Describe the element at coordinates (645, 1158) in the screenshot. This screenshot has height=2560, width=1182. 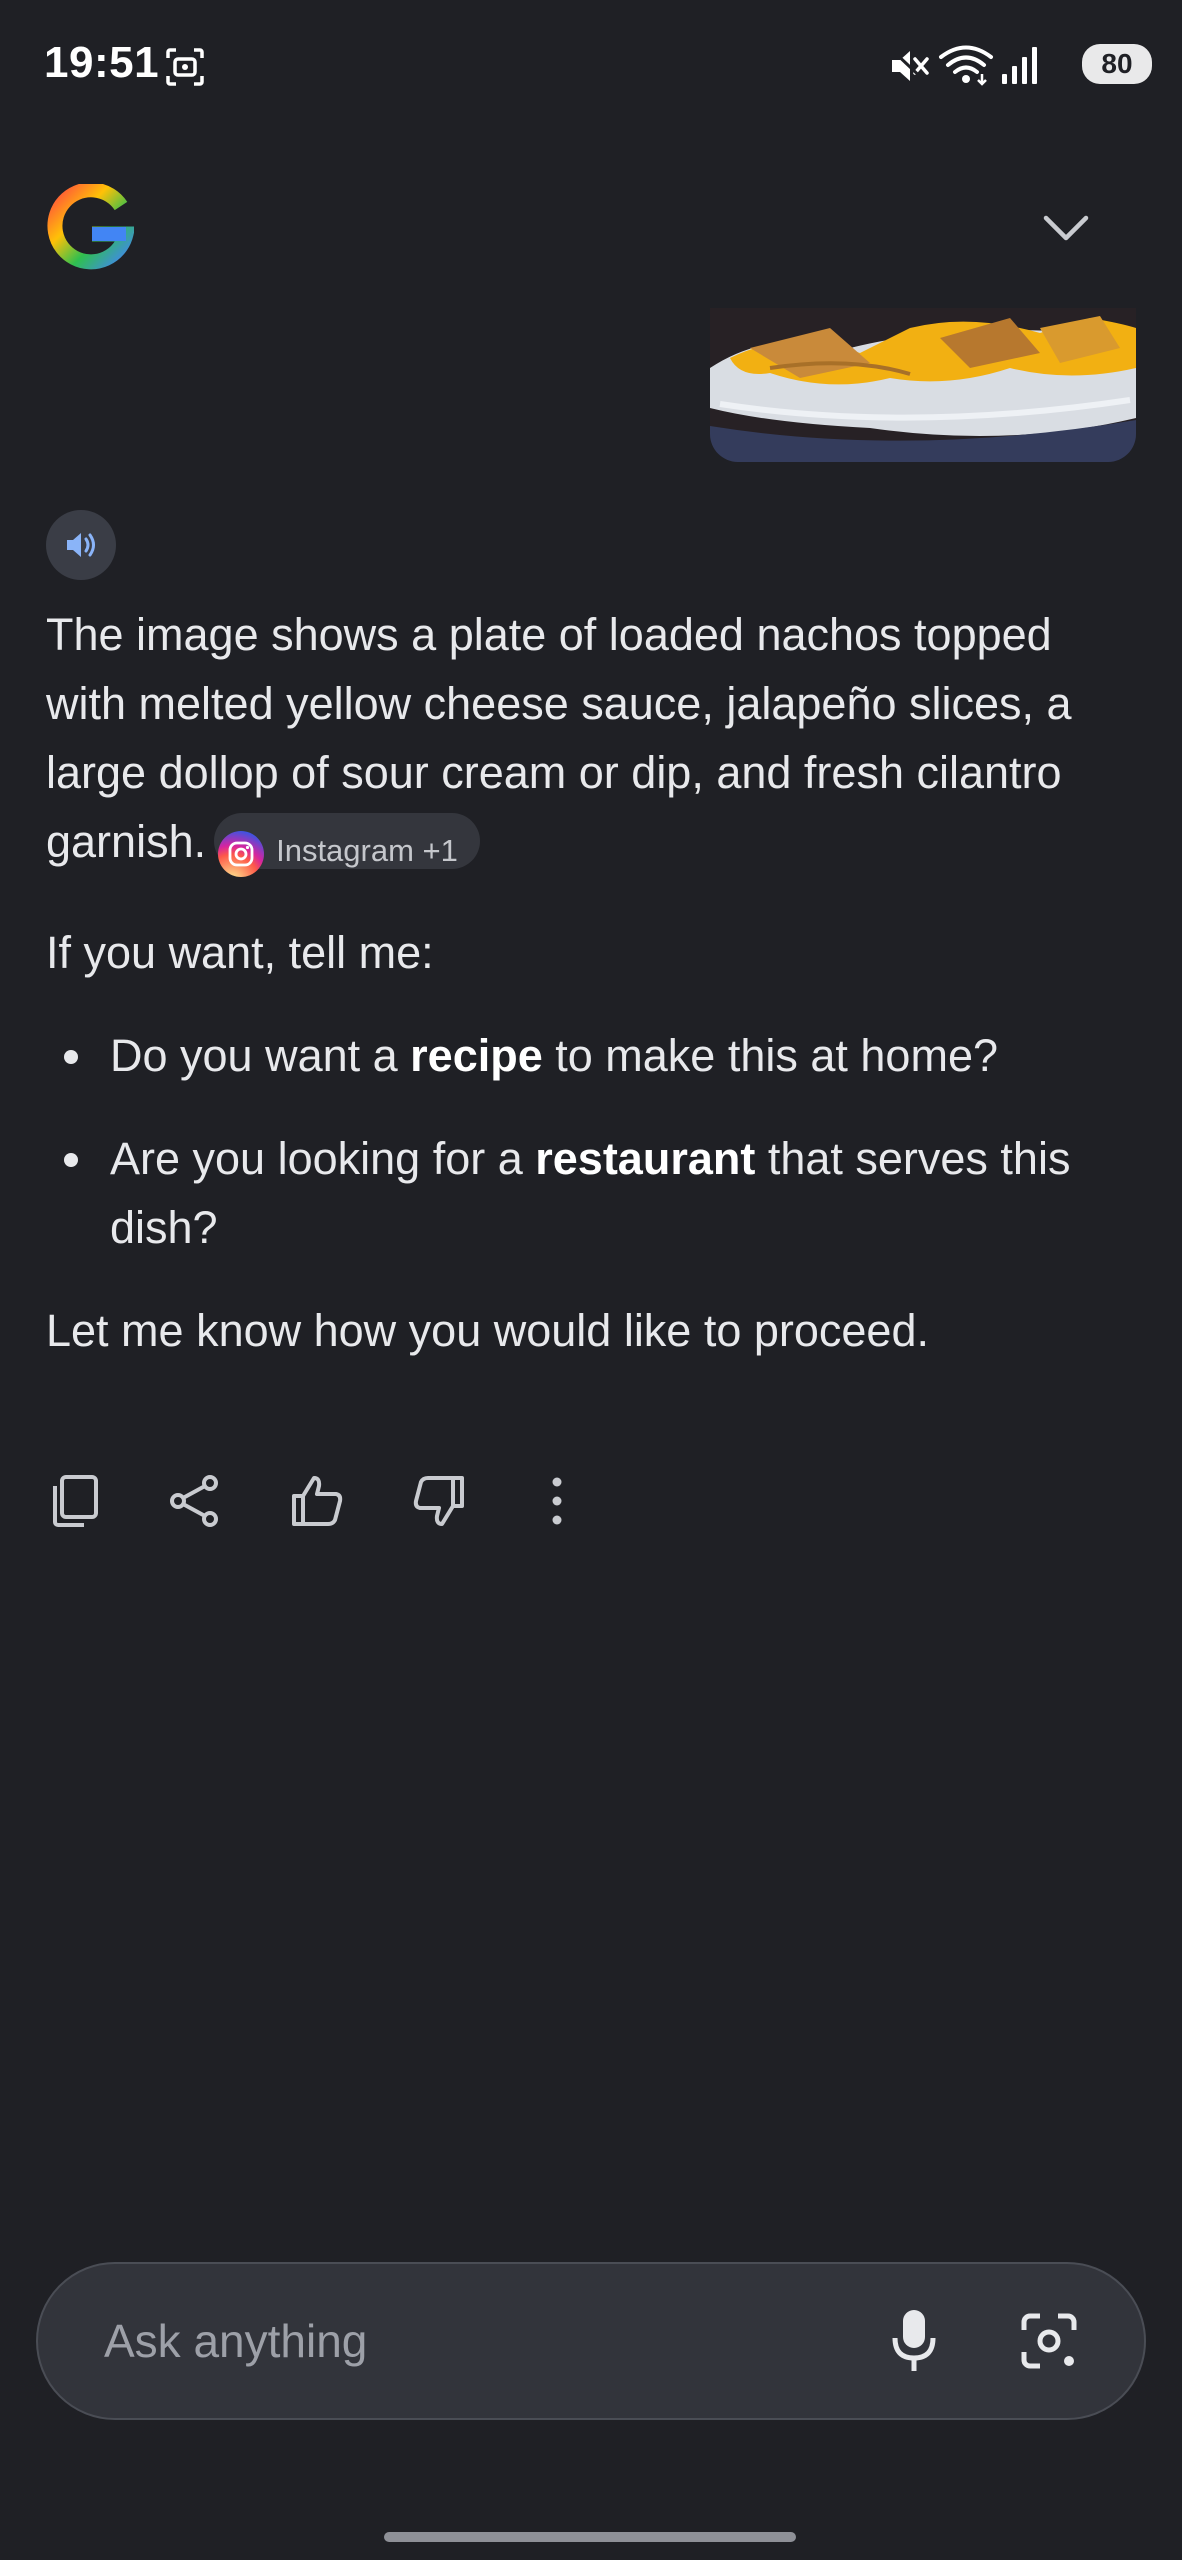
I see `bullet-bold-text: restaurant` at that location.